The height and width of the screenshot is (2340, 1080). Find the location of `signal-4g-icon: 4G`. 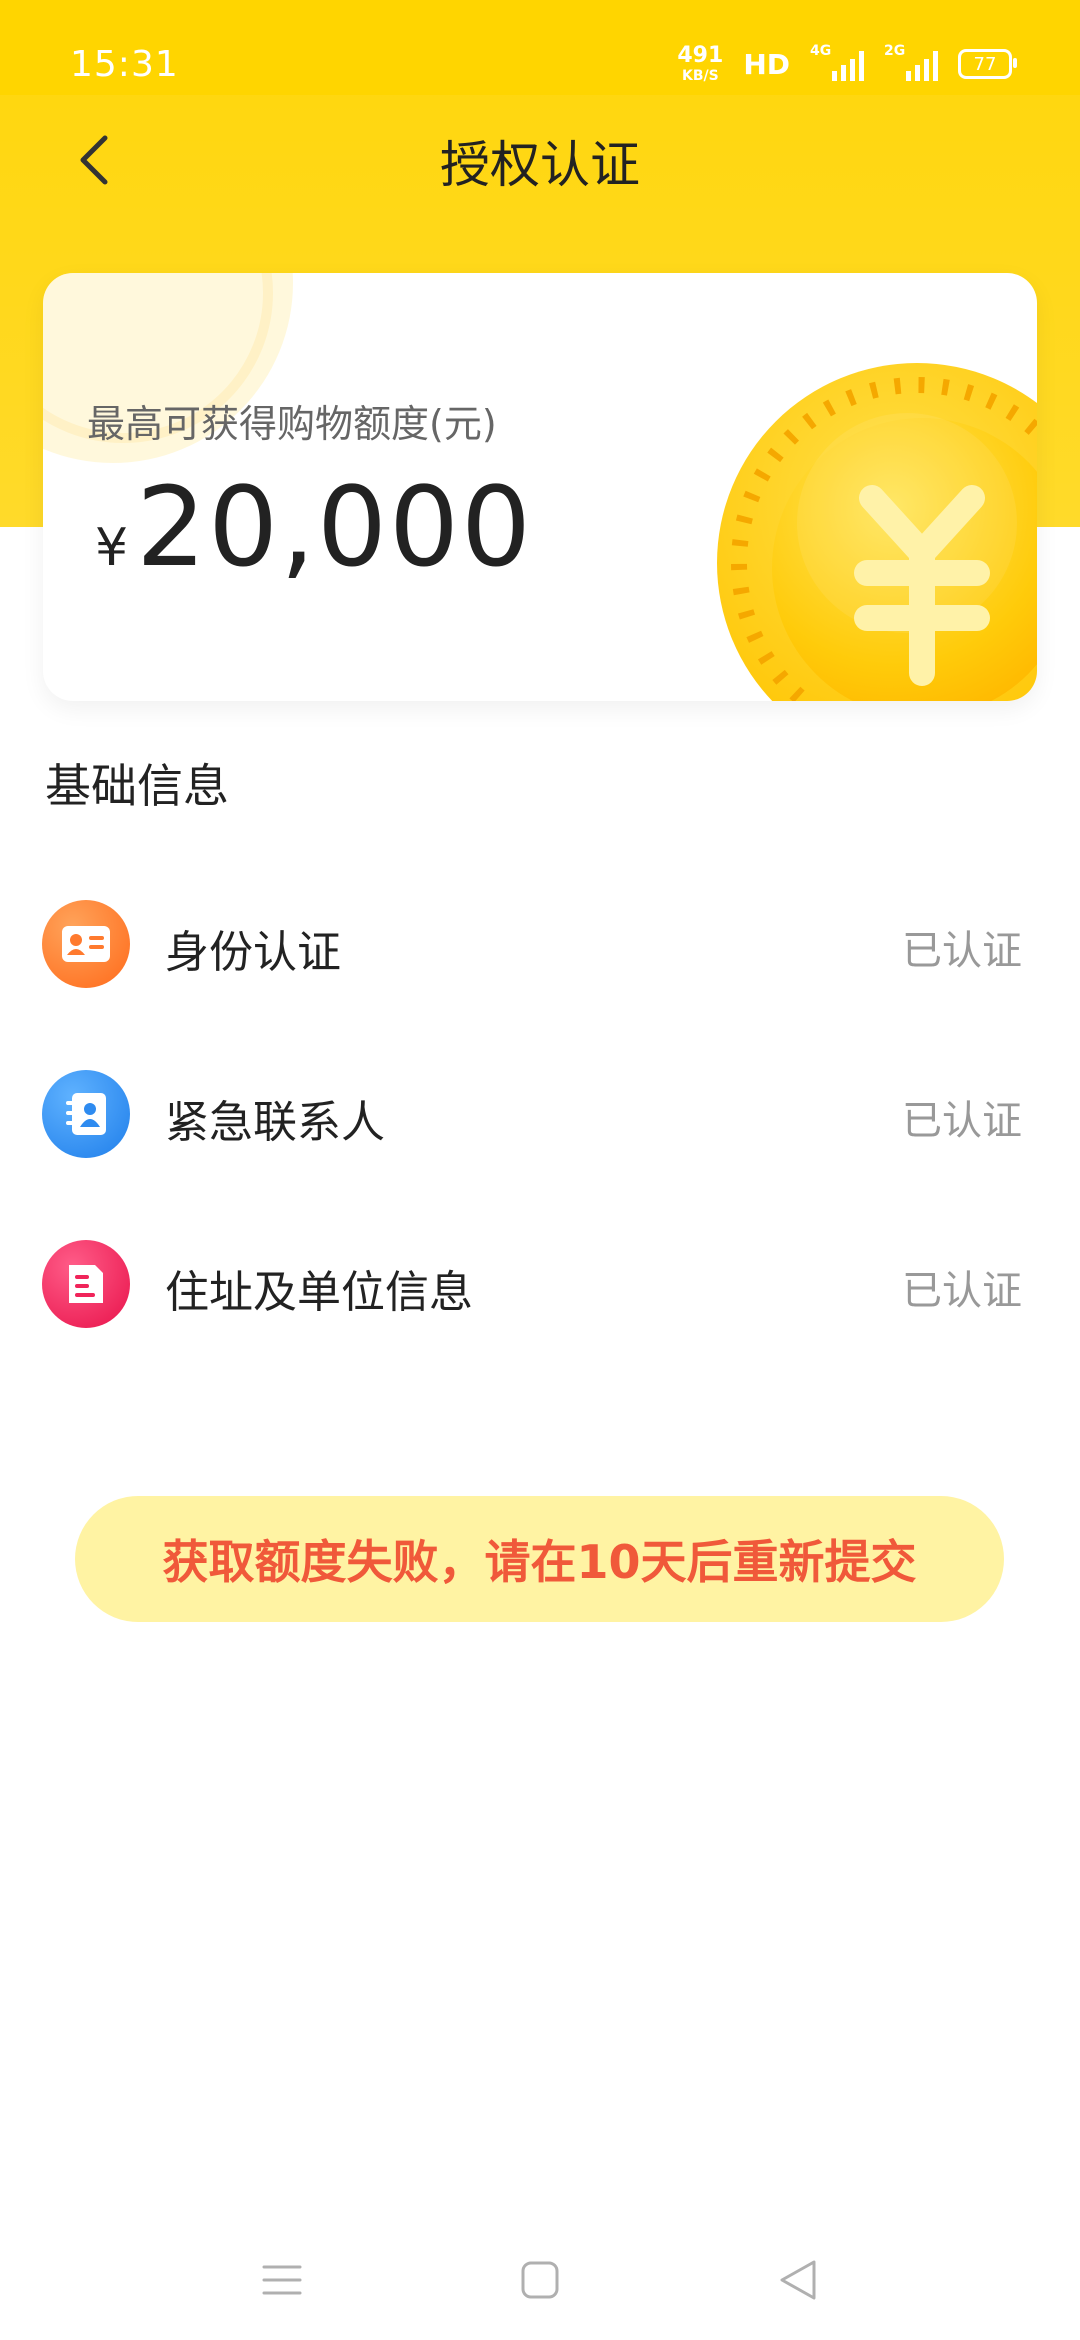

signal-4g-icon: 4G is located at coordinates (837, 62).